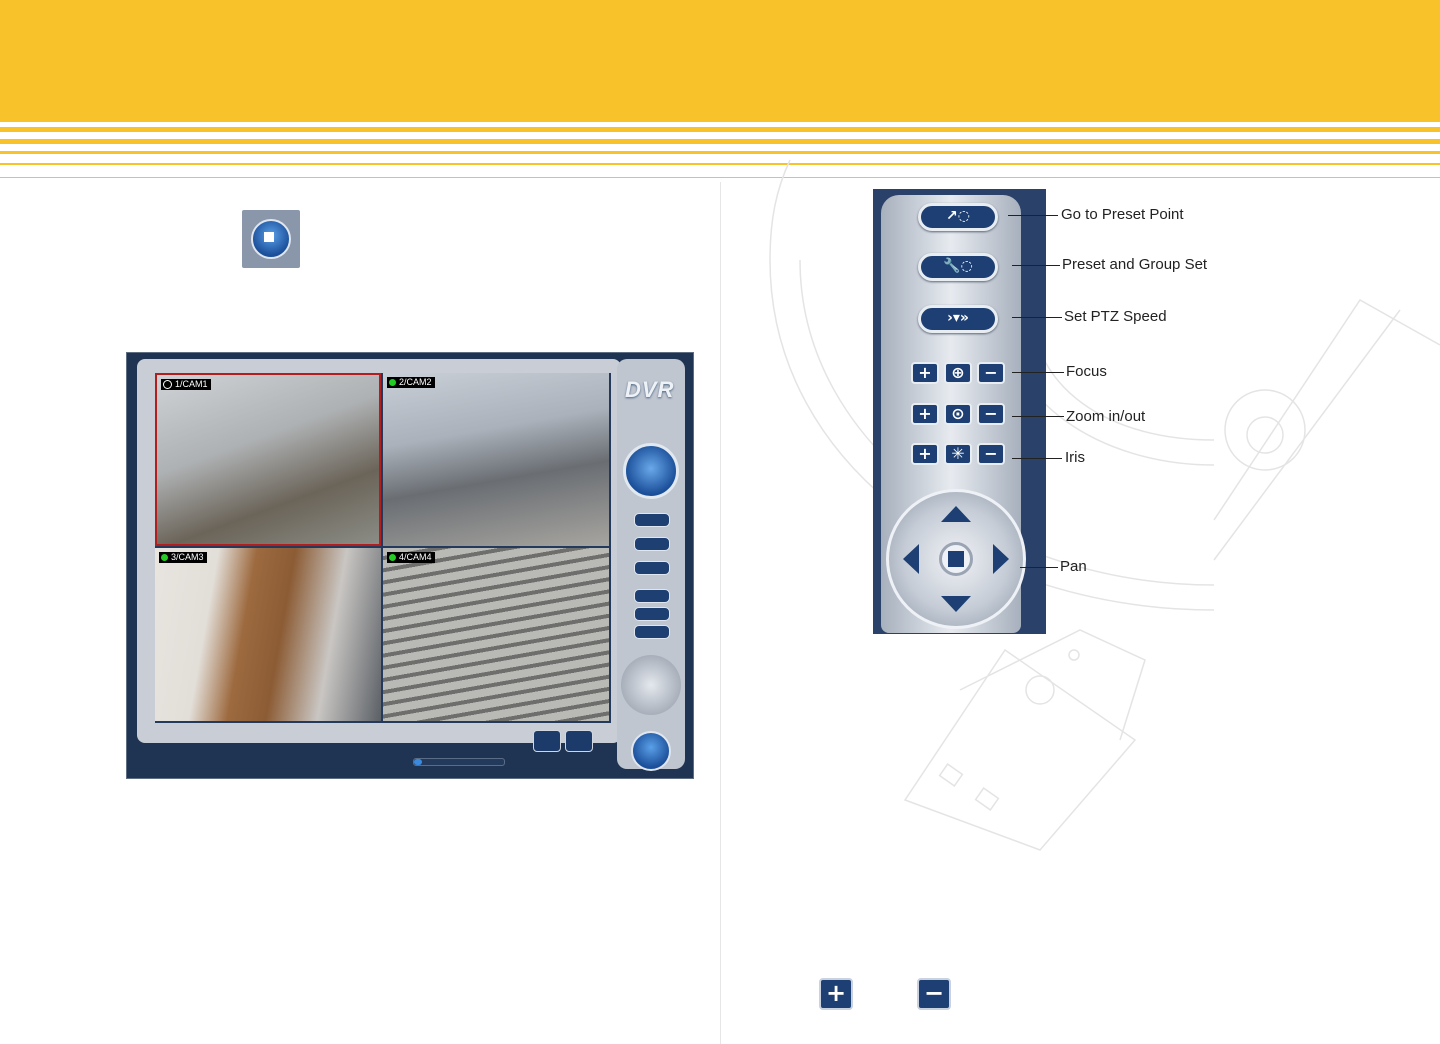  I want to click on record-button, so click(579, 741).